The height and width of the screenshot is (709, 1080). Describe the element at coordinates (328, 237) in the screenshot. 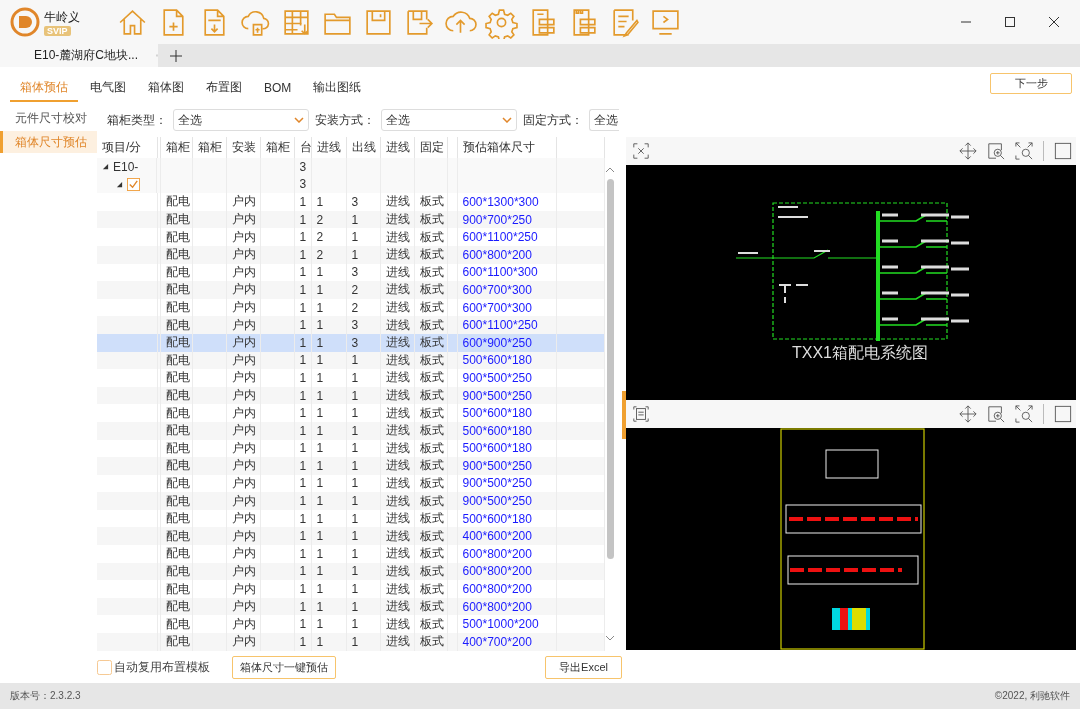

I see `table-cell: 2` at that location.